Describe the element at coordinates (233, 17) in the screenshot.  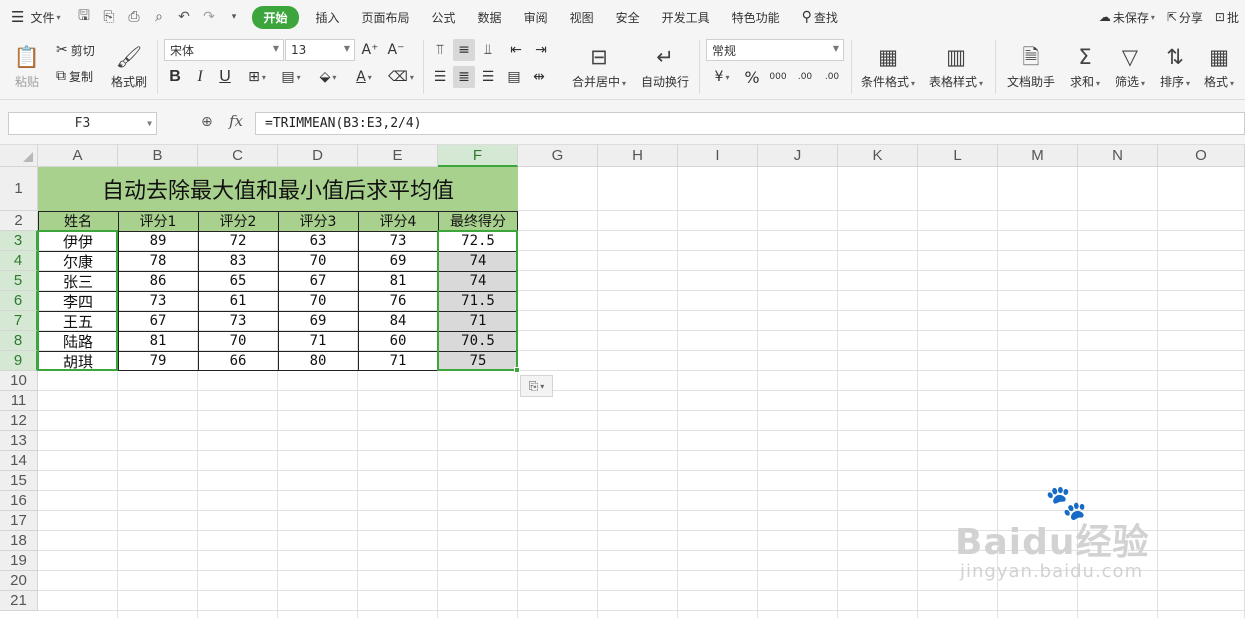
I see `quick-access-more-icon: ▾` at that location.